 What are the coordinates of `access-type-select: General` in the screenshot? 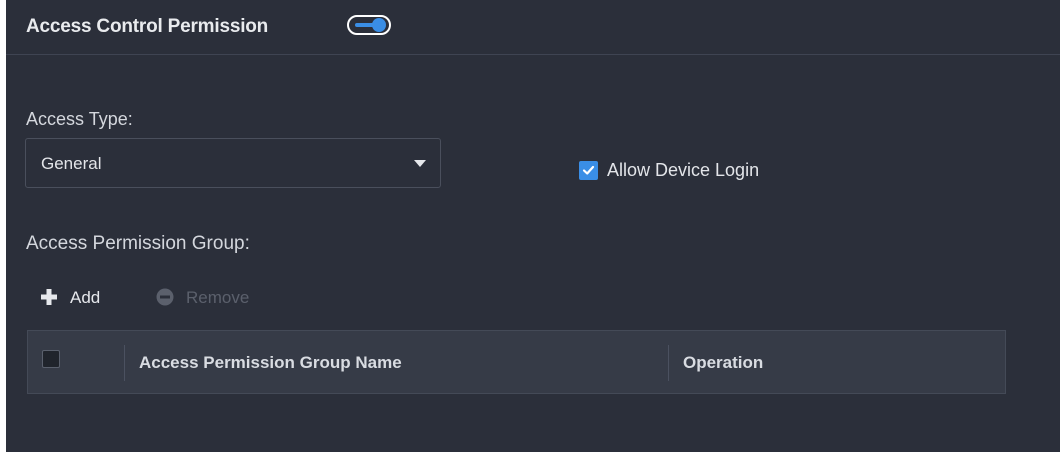 It's located at (233, 163).